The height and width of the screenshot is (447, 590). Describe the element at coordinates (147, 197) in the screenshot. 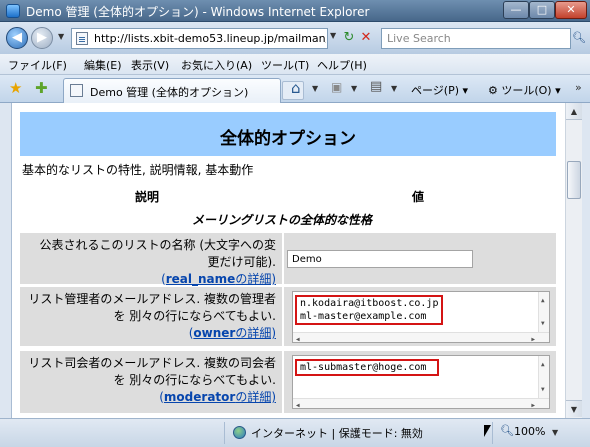

I see `column-header-description: 説明` at that location.